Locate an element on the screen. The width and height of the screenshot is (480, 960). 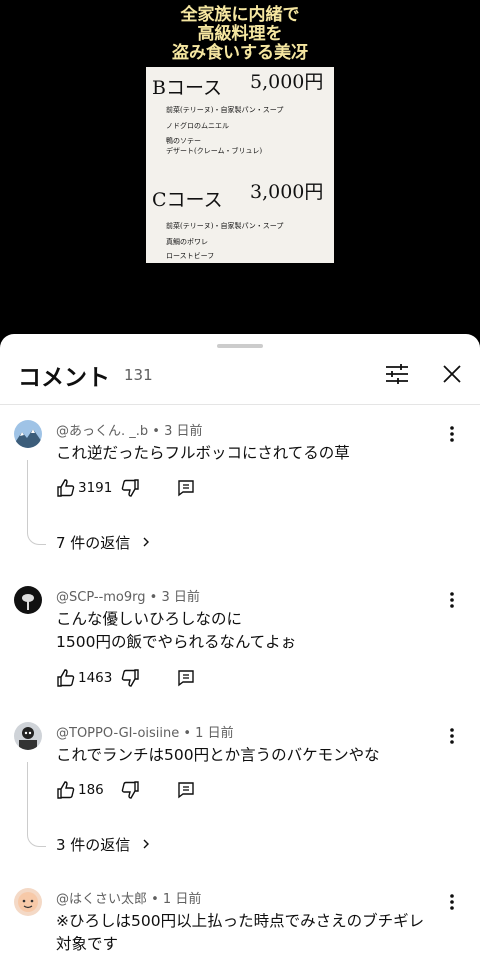
replies-label: 3 件の返信 is located at coordinates (93, 845).